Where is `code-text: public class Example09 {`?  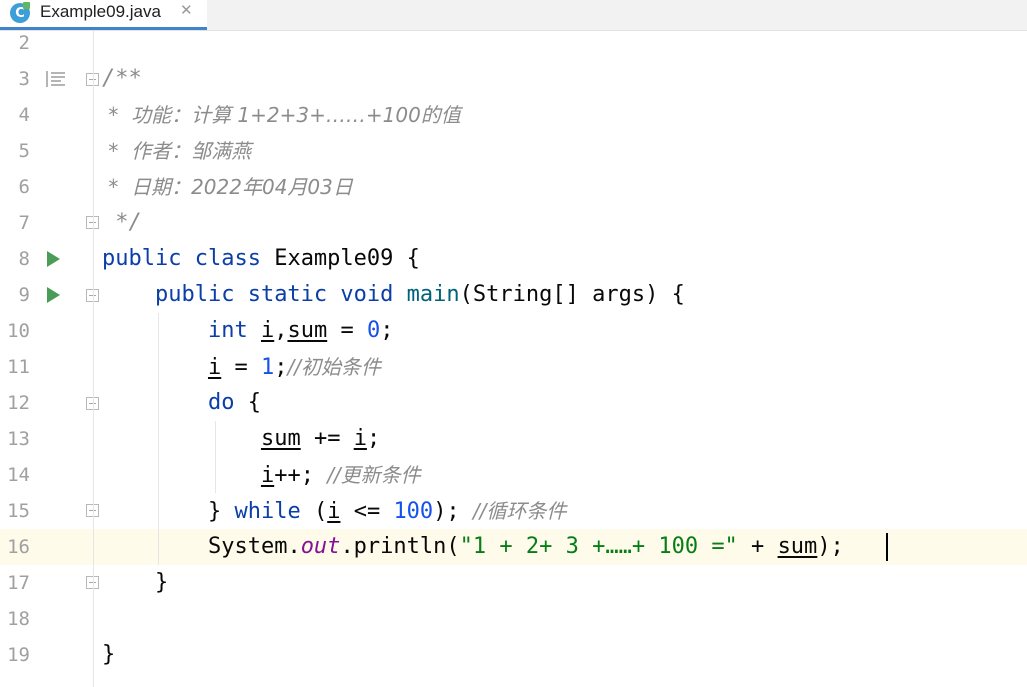 code-text: public class Example09 { is located at coordinates (261, 258).